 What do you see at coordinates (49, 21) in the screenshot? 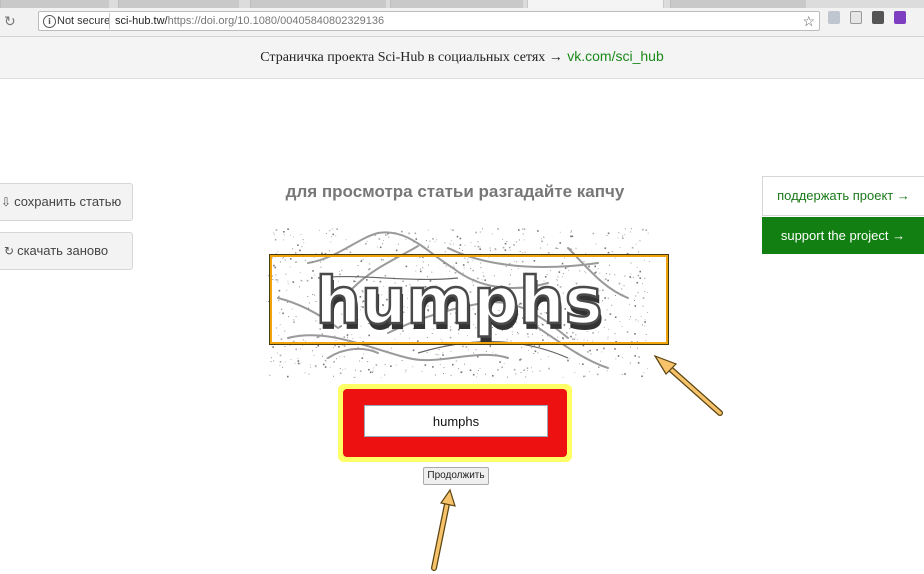
I see `info-icon: i` at bounding box center [49, 21].